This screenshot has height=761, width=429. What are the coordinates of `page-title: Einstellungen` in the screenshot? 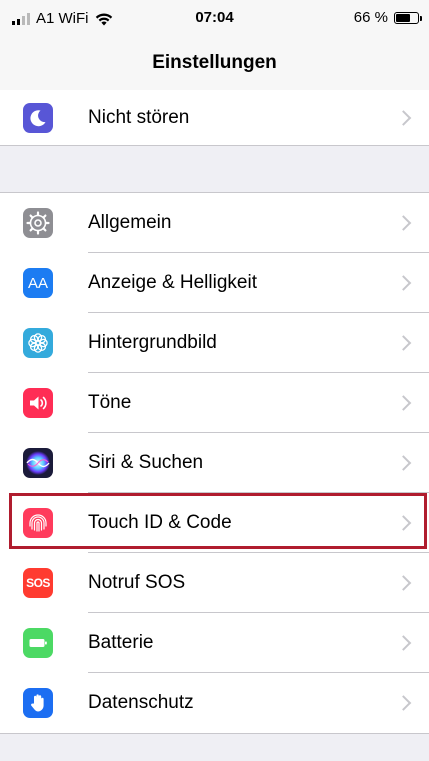 It's located at (214, 62).